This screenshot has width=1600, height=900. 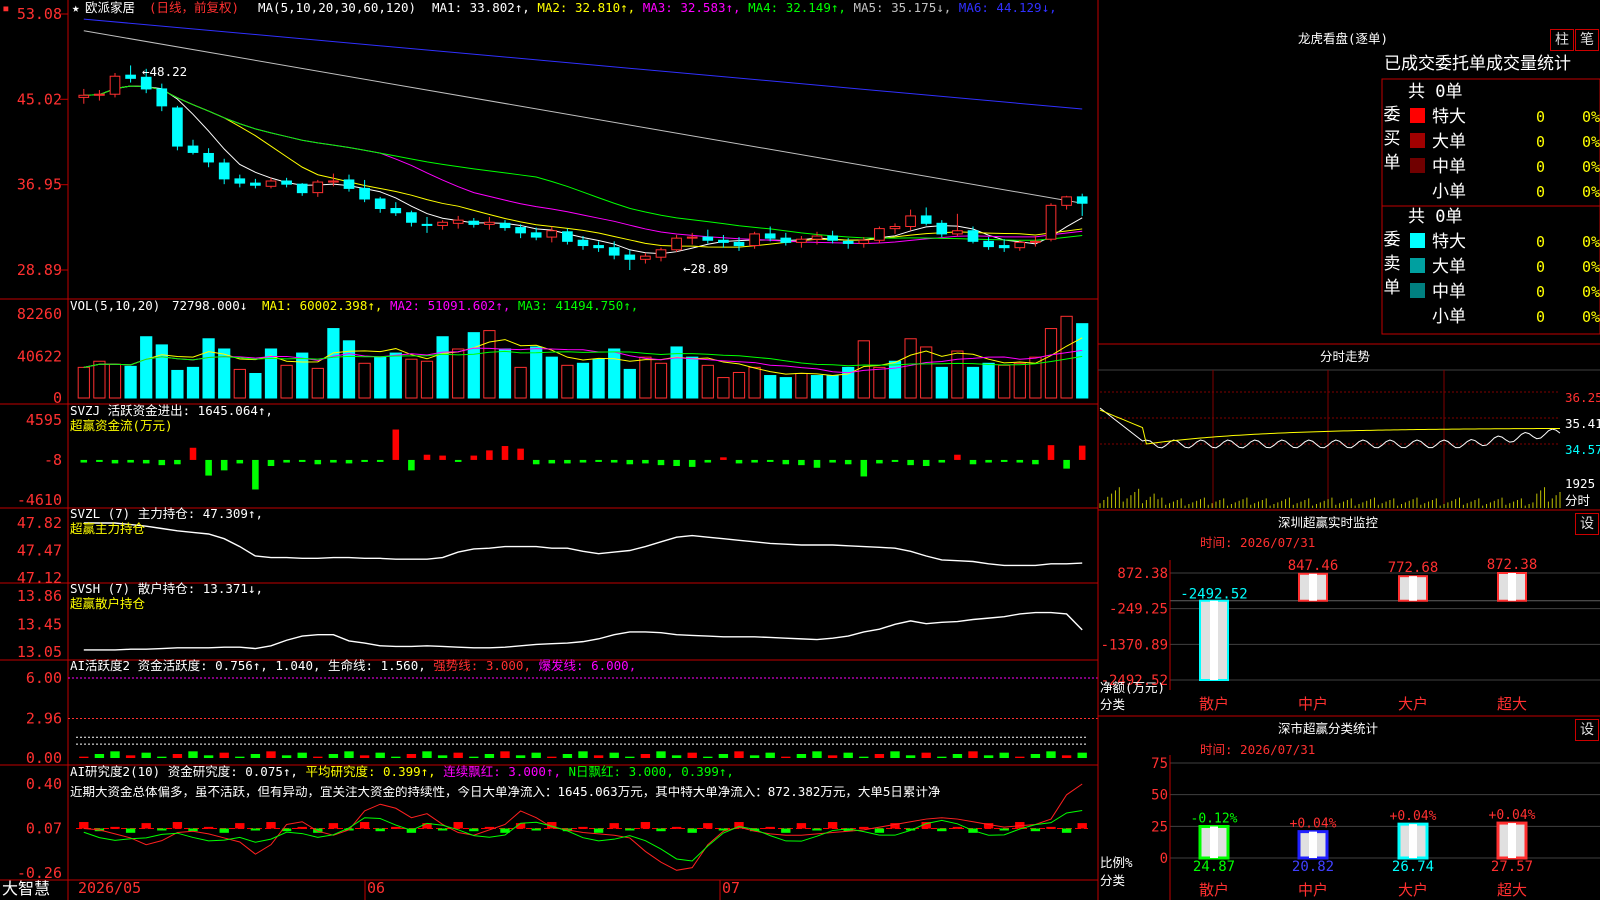 What do you see at coordinates (1587, 524) in the screenshot?
I see `monitor-settings-button: 设` at bounding box center [1587, 524].